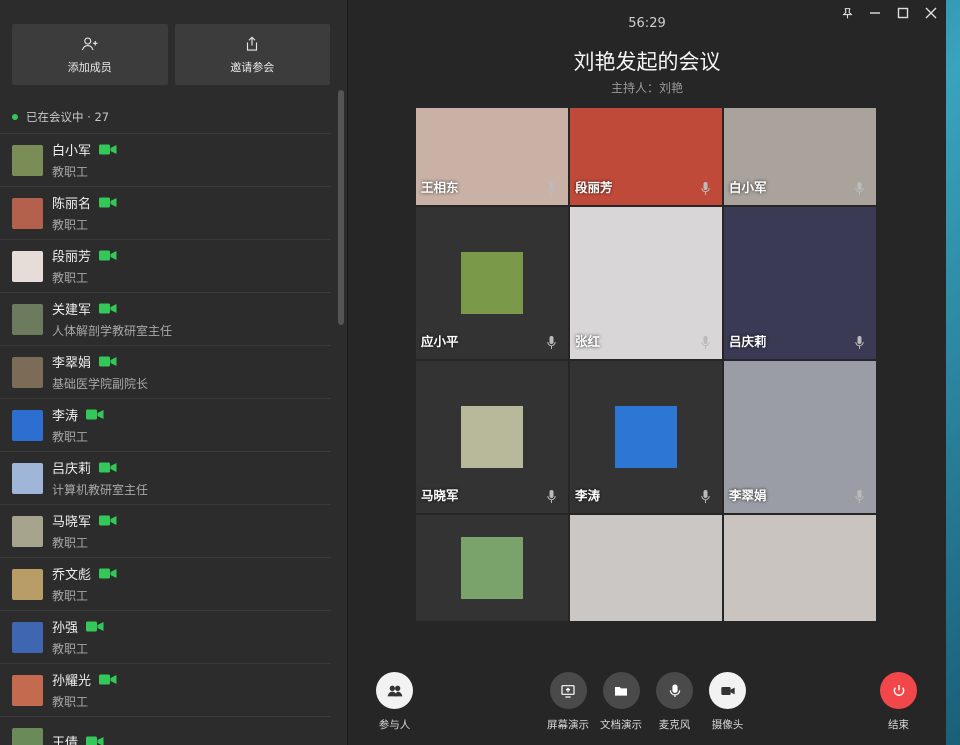 The width and height of the screenshot is (960, 745). I want to click on member-item: 孙强 教职工, so click(165, 636).